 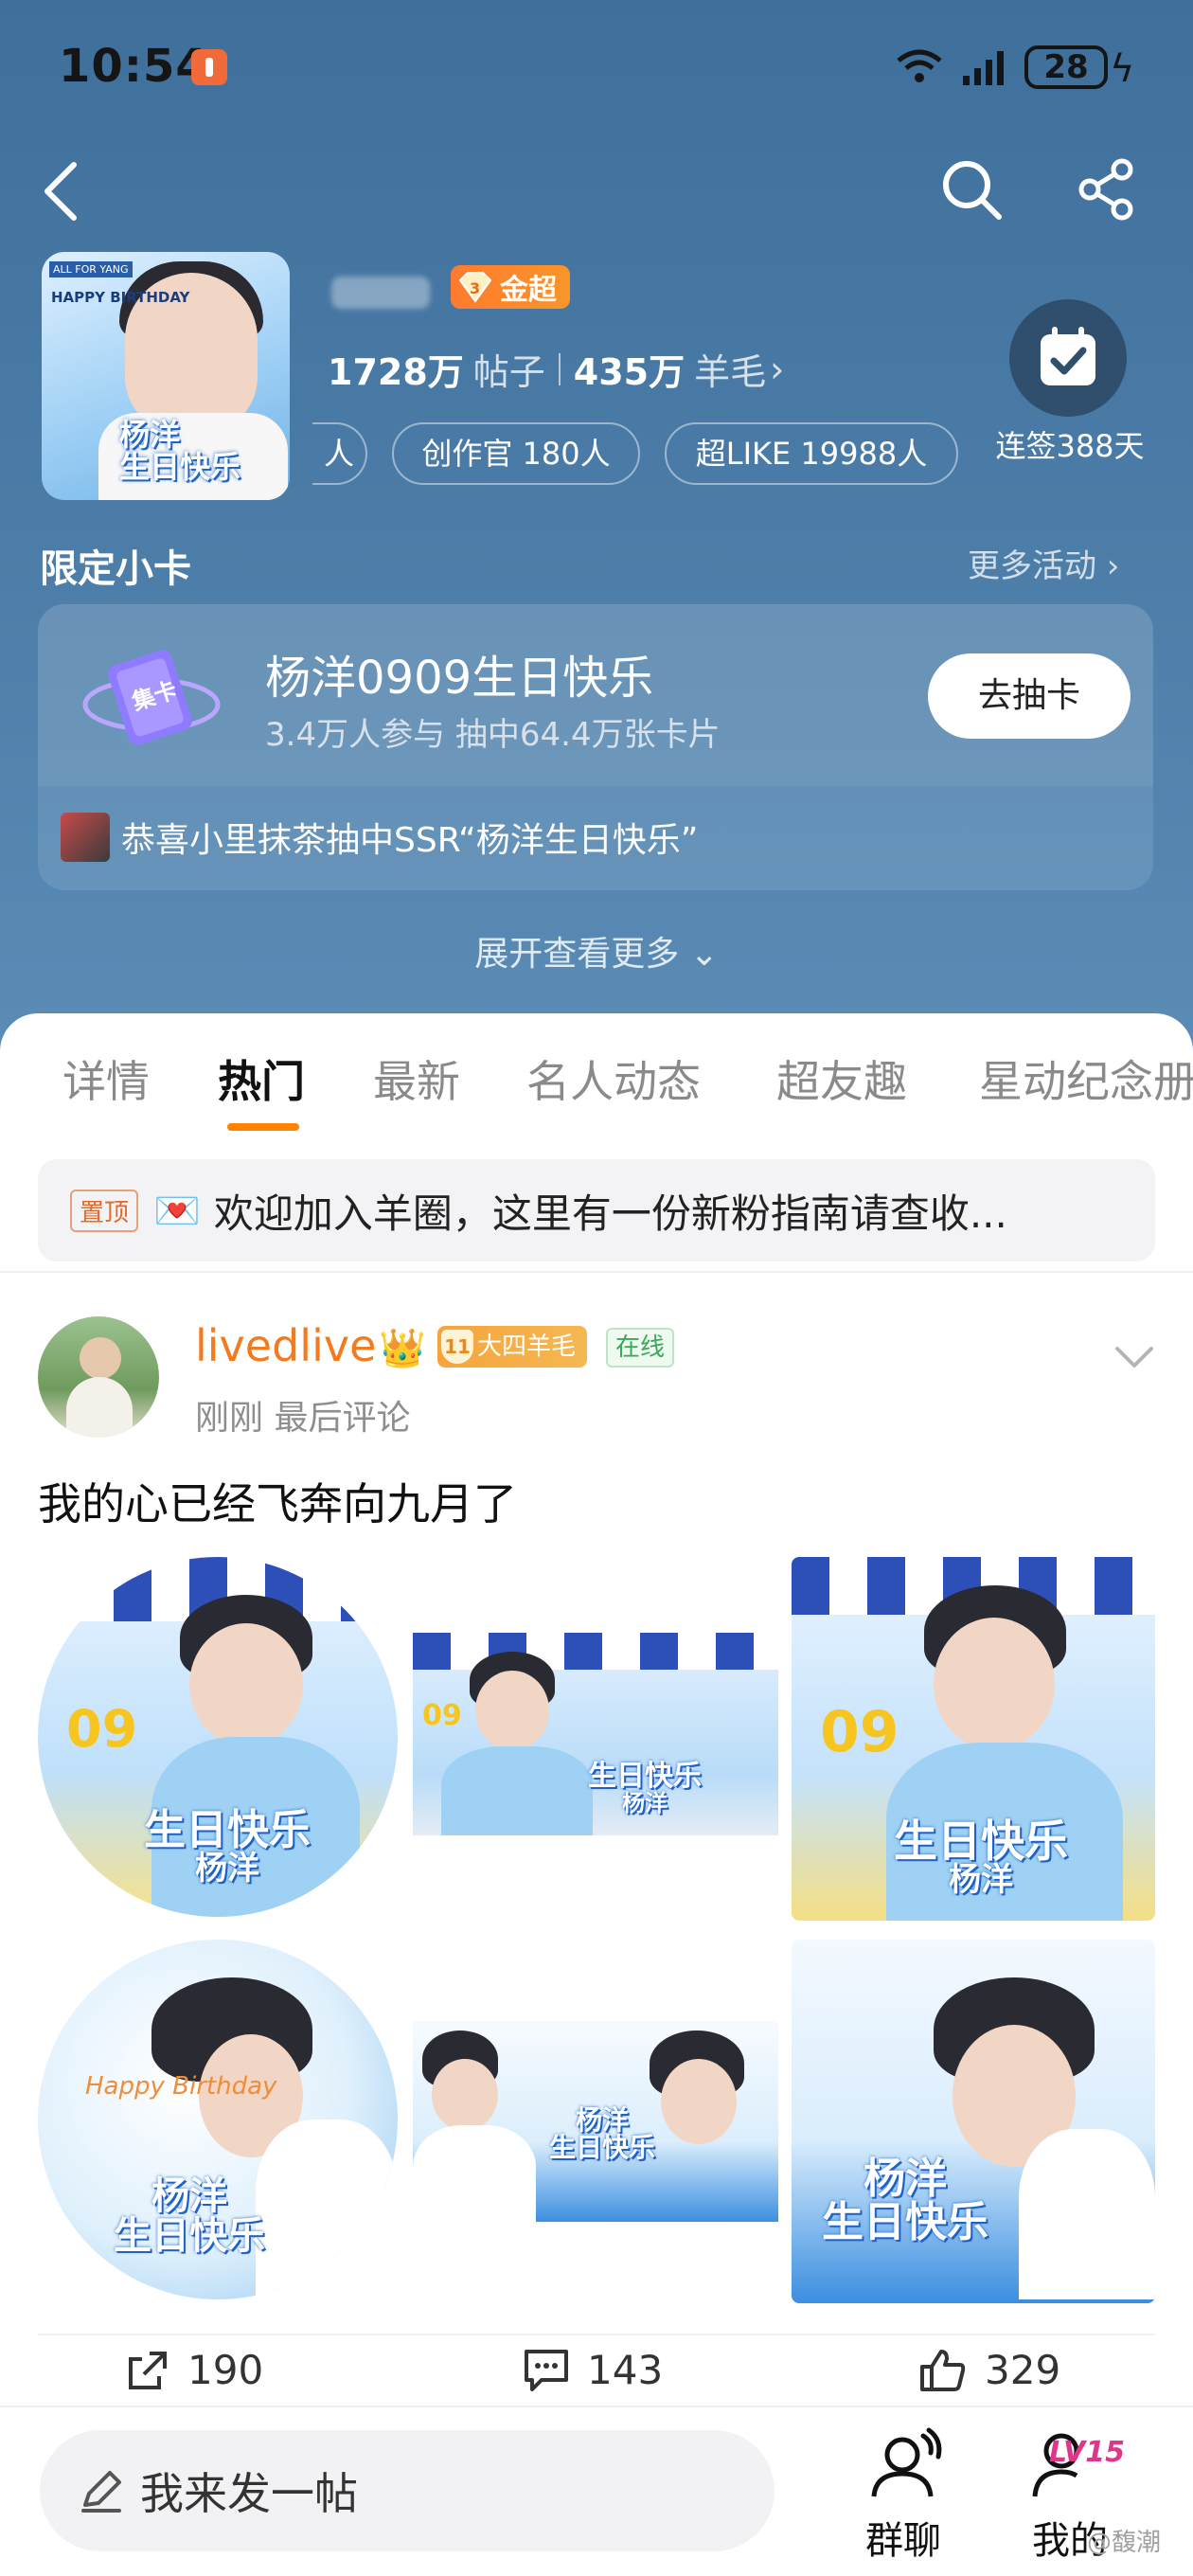 I want to click on avatar-bday: HAPPY BIRTHDAY, so click(x=120, y=297).